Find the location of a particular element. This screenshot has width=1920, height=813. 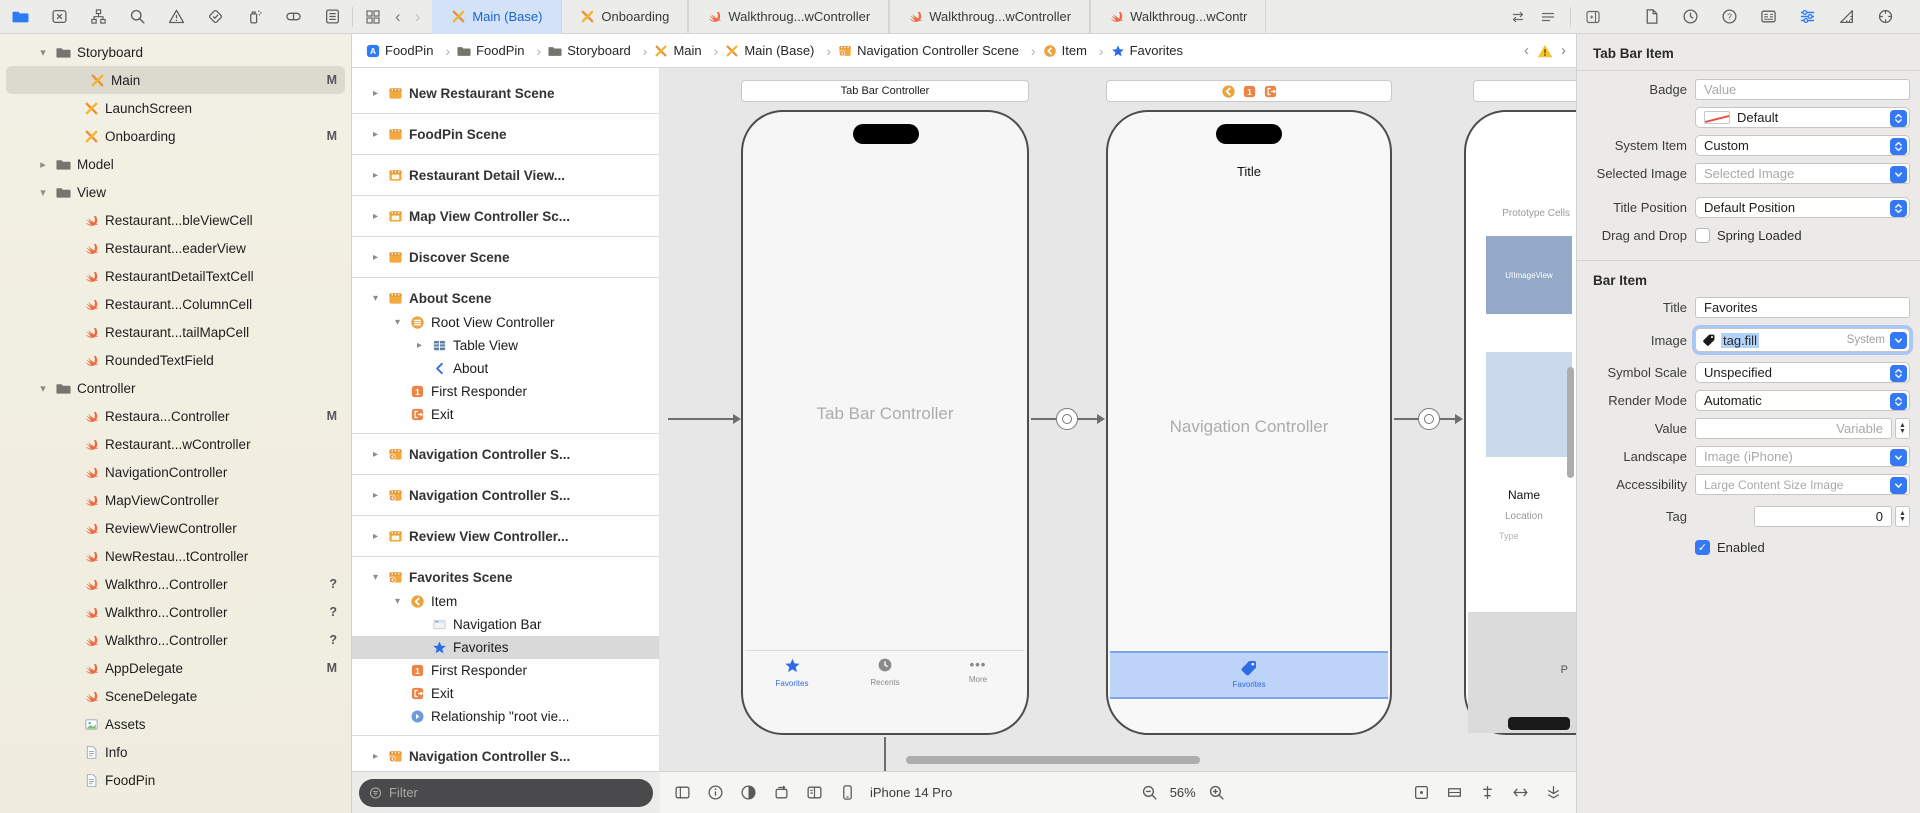

outline-row: ▾ Item is located at coordinates (505, 601).